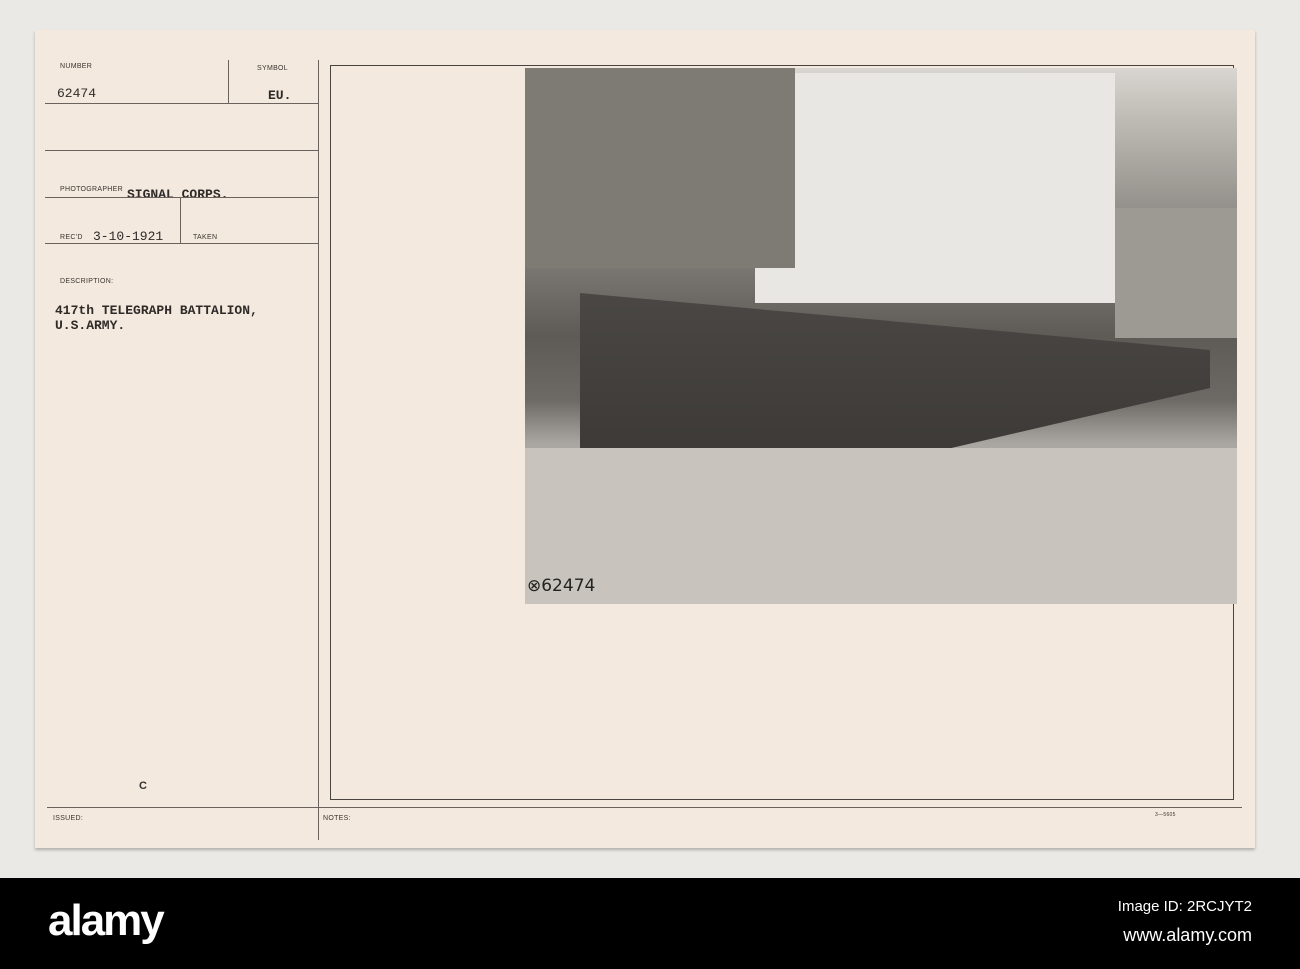 The image size is (1300, 969). Describe the element at coordinates (1165, 815) in the screenshot. I see `form-number: 3—5605` at that location.